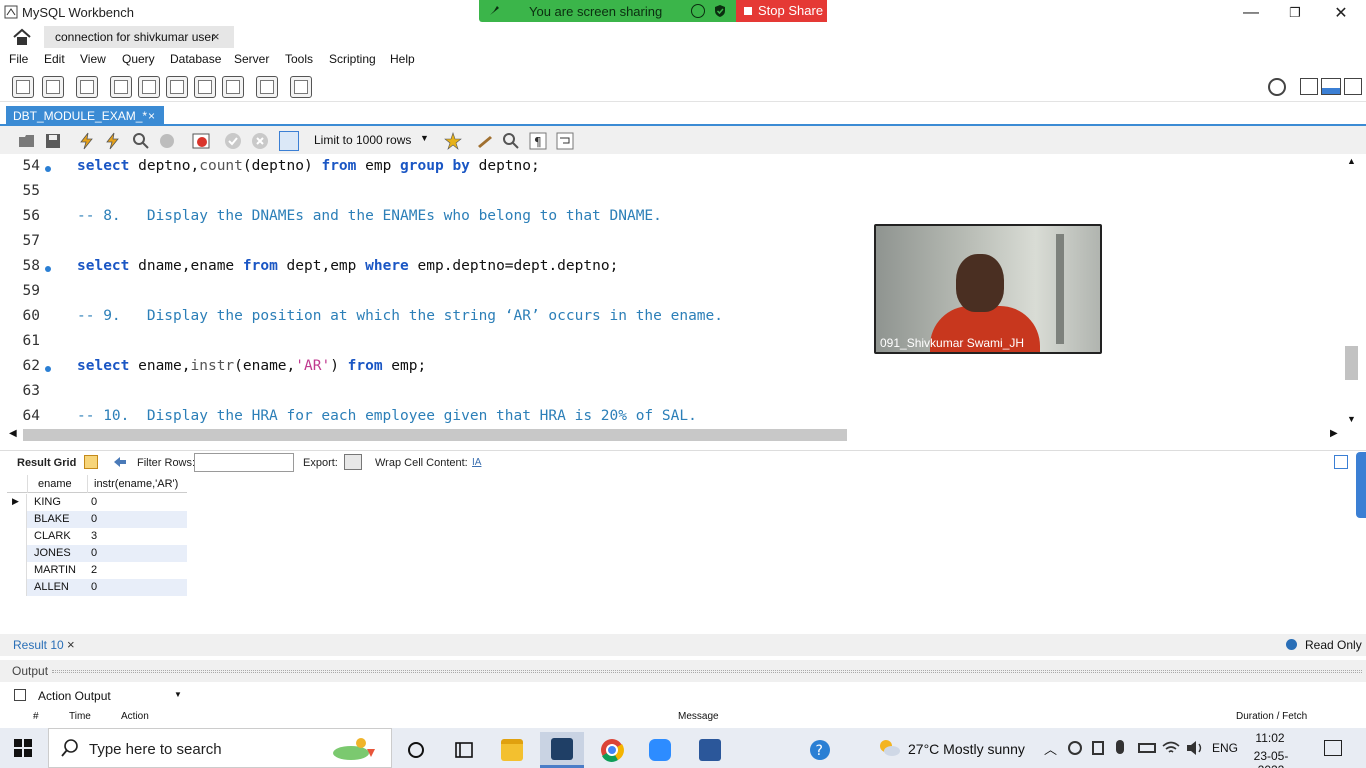 This screenshot has width=1366, height=768. Describe the element at coordinates (51, 519) in the screenshot. I see `cell-ename: BLAKE` at that location.